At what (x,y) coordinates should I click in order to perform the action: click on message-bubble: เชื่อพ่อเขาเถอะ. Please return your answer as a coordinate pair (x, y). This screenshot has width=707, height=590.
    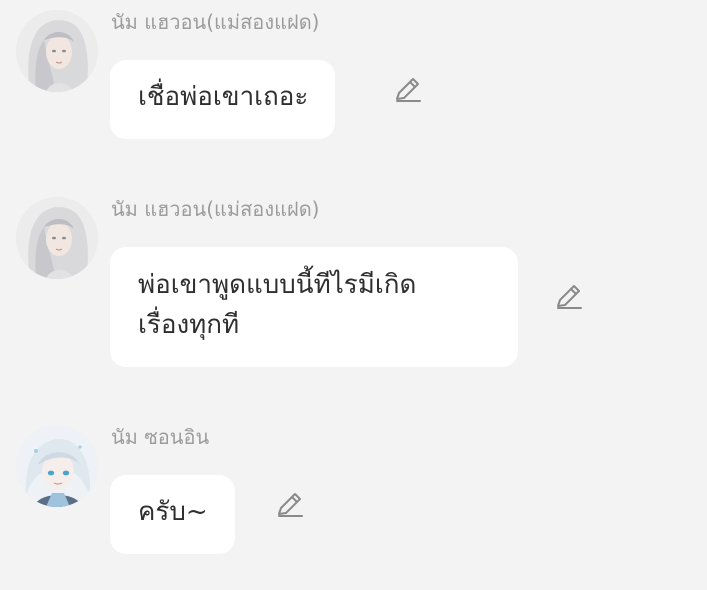
    Looking at the image, I should click on (223, 99).